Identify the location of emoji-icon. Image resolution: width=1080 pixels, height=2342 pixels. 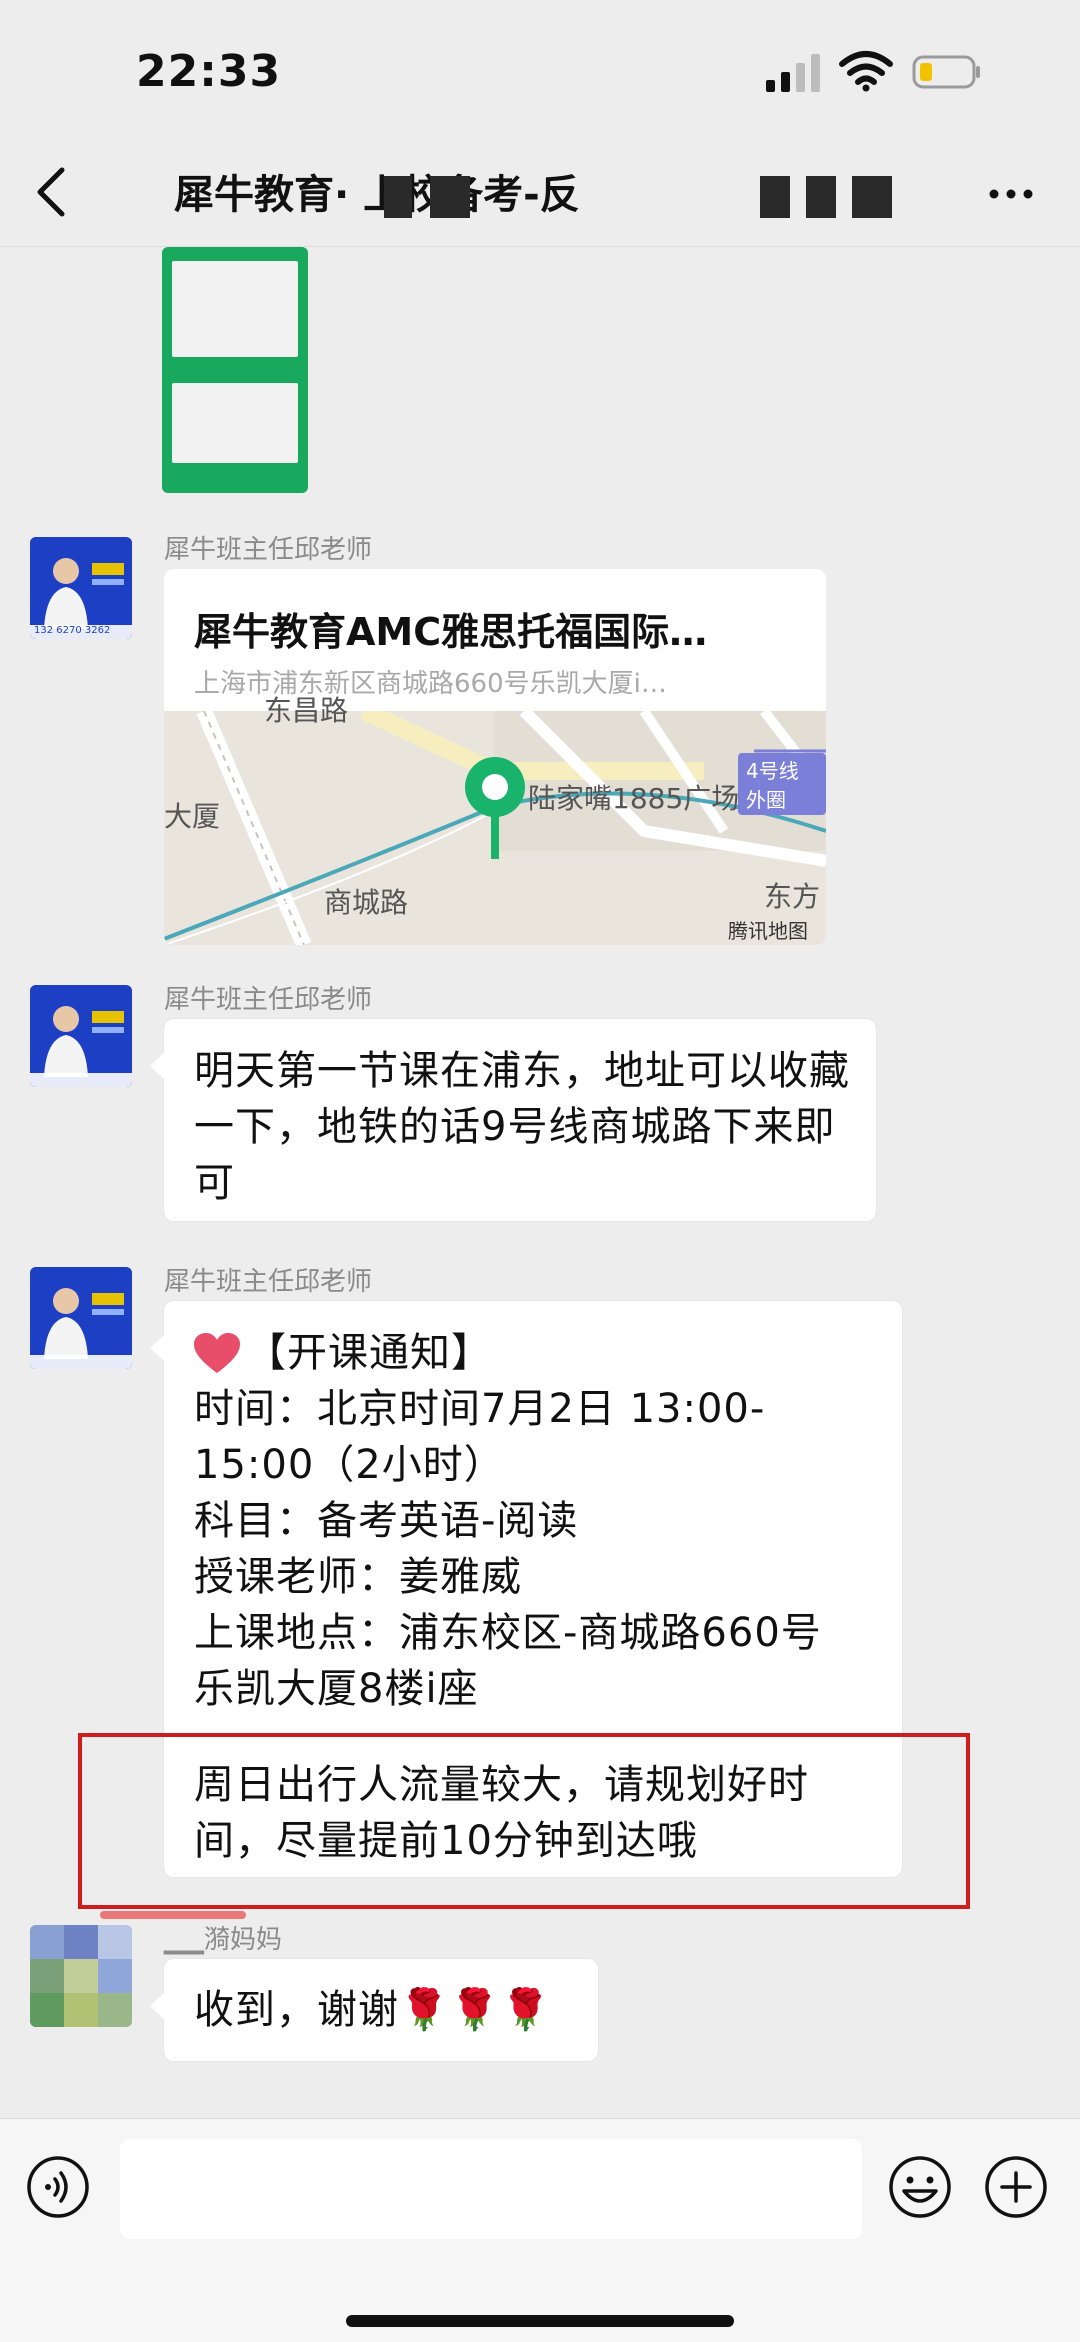
(920, 2187).